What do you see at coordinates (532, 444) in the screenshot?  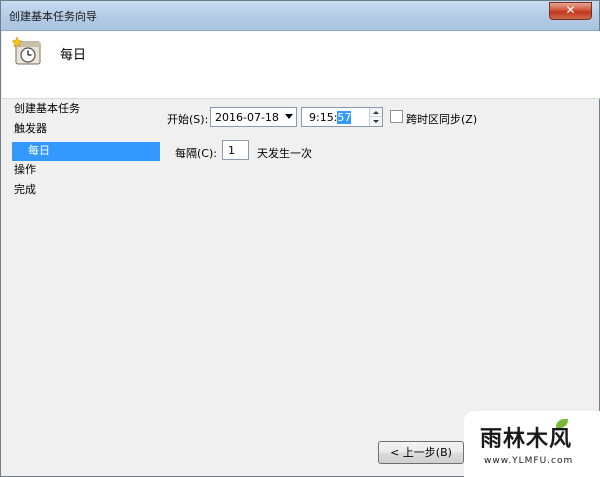 I see `watermark: 雨林木风 www.YLMFU.com` at bounding box center [532, 444].